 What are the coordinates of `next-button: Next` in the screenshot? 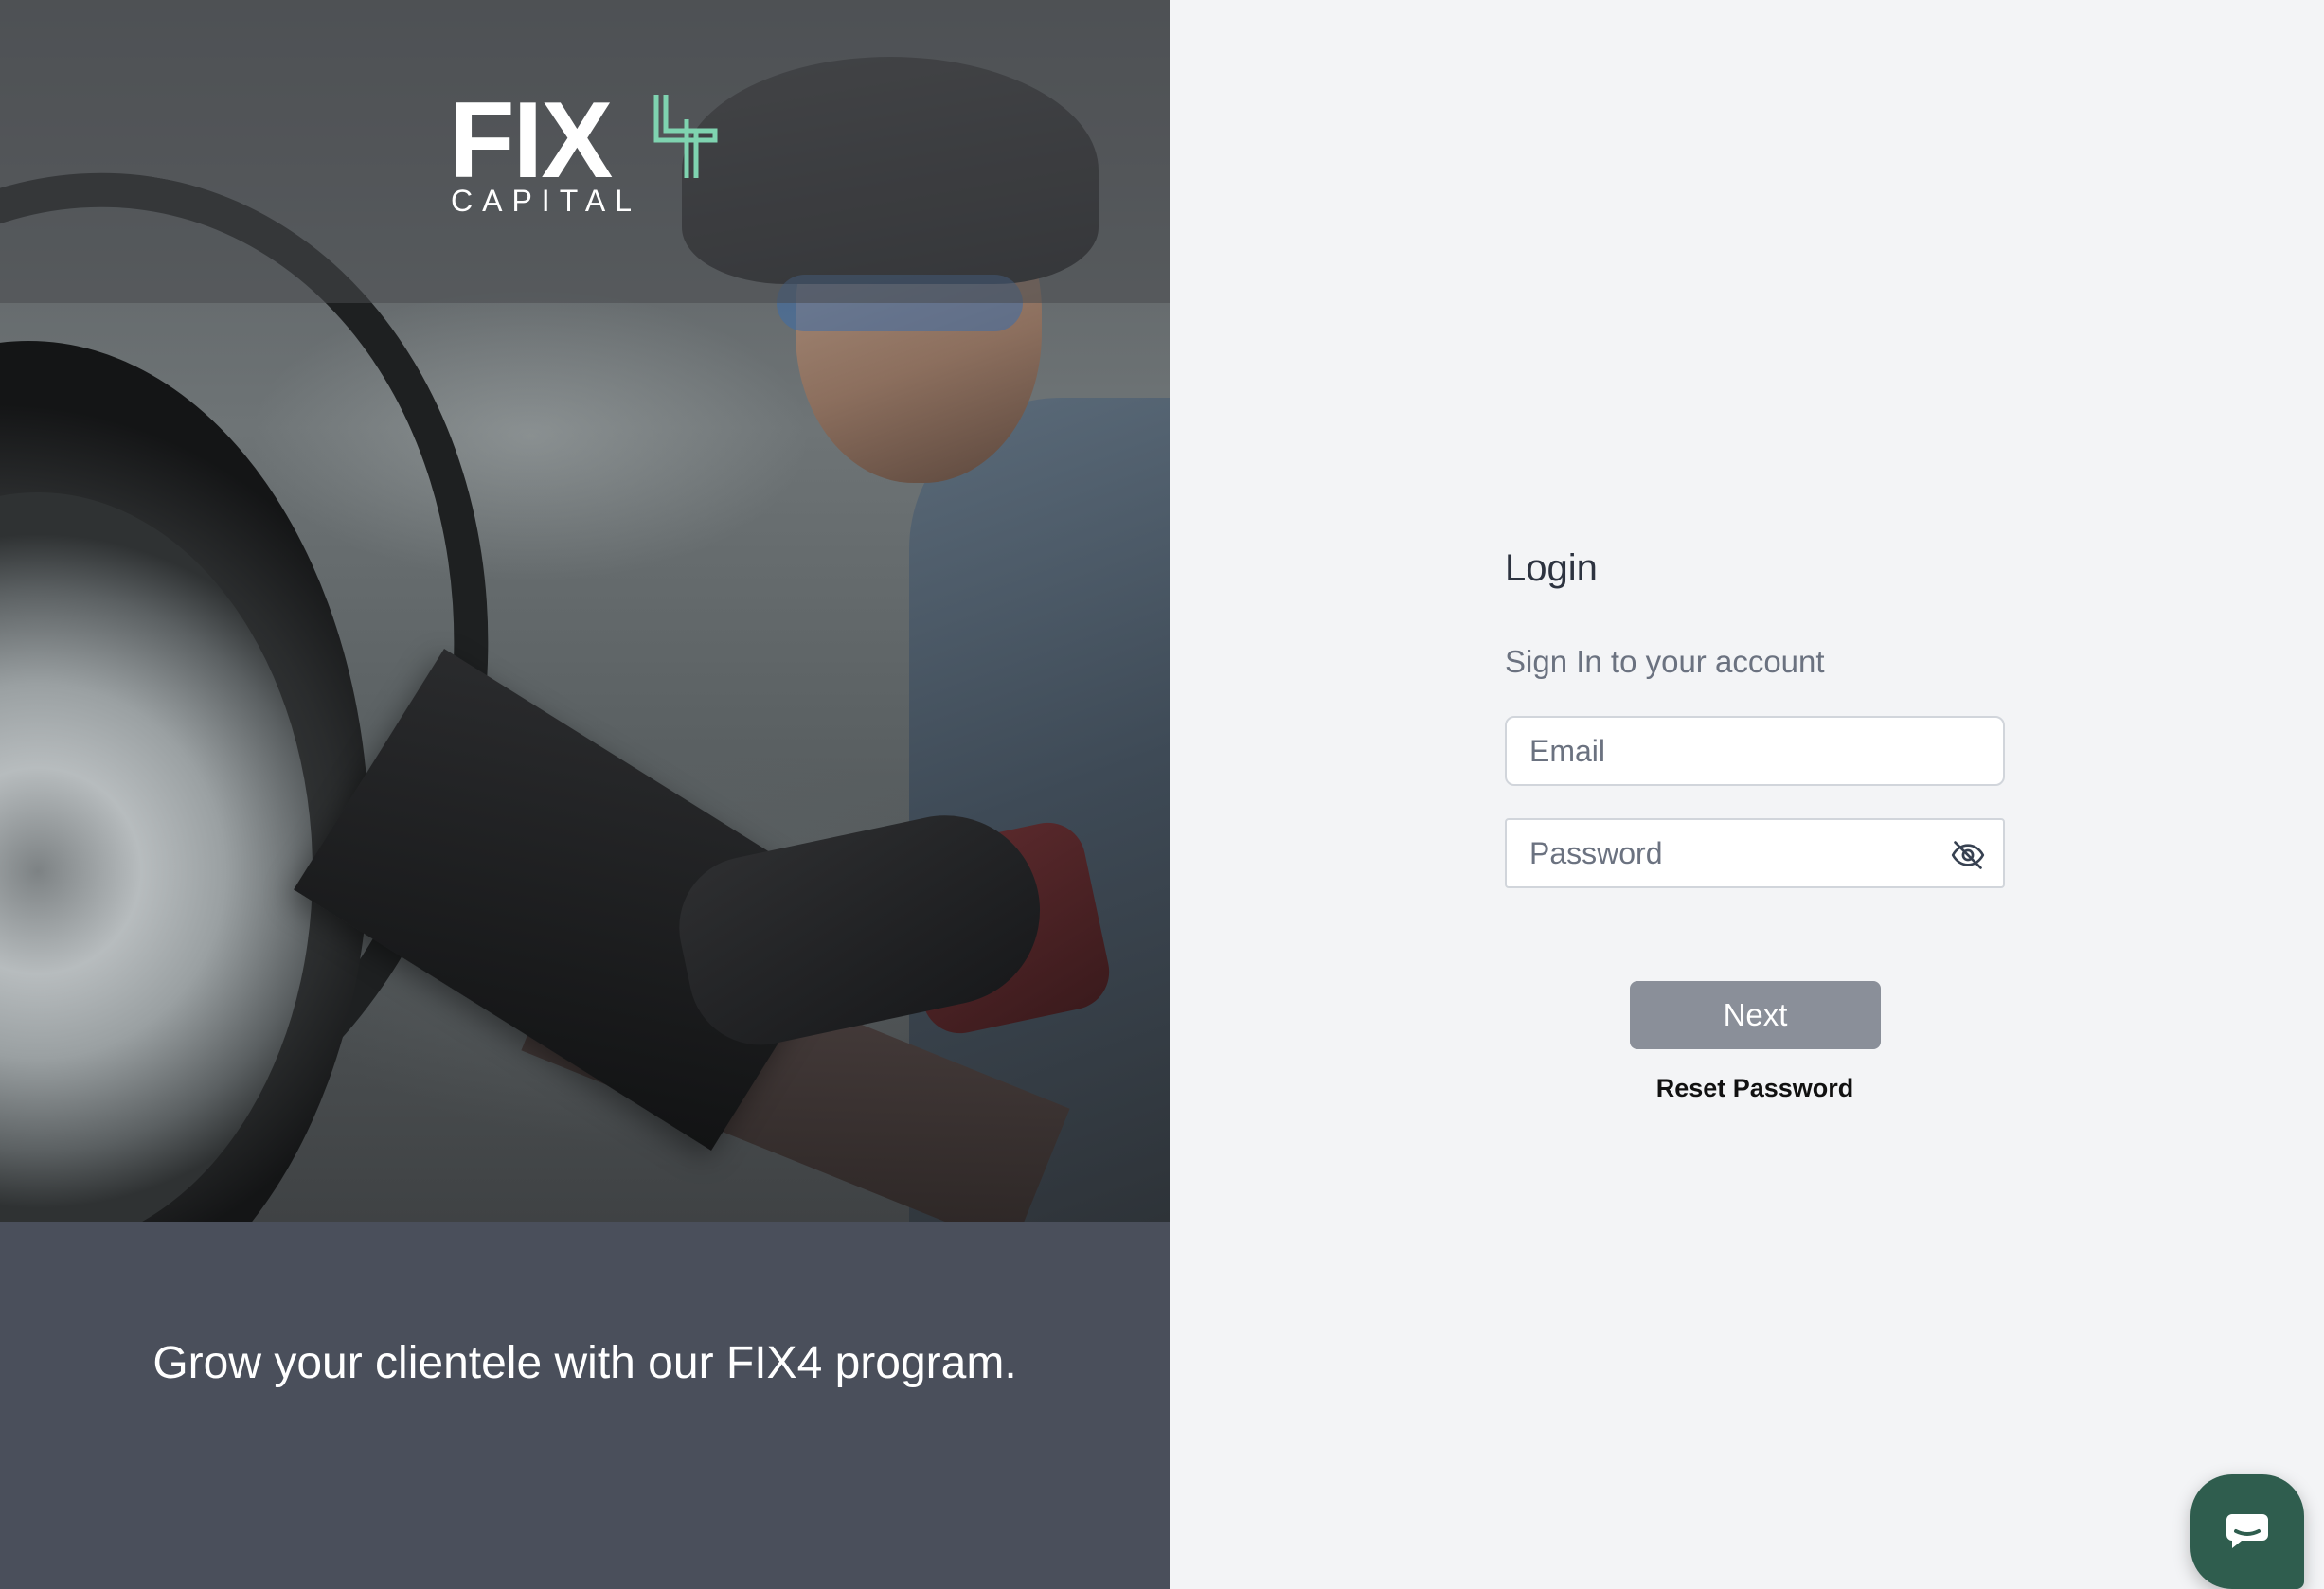 It's located at (1756, 1015).